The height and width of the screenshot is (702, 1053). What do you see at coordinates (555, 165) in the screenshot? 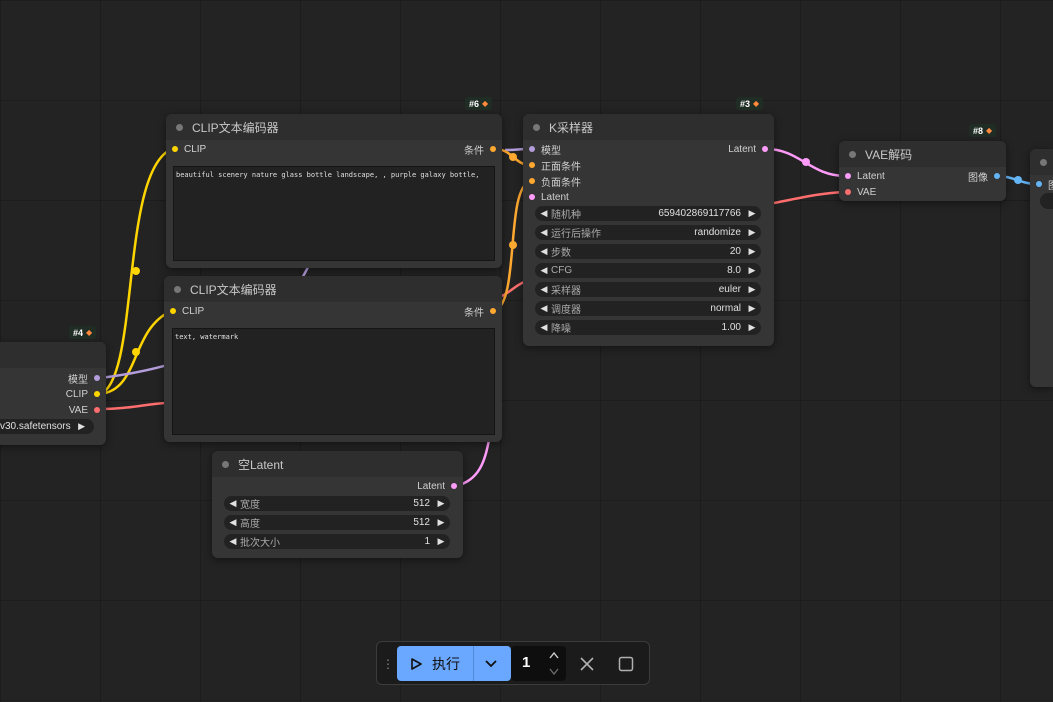
I see `input-slot-positive: 正面条件` at bounding box center [555, 165].